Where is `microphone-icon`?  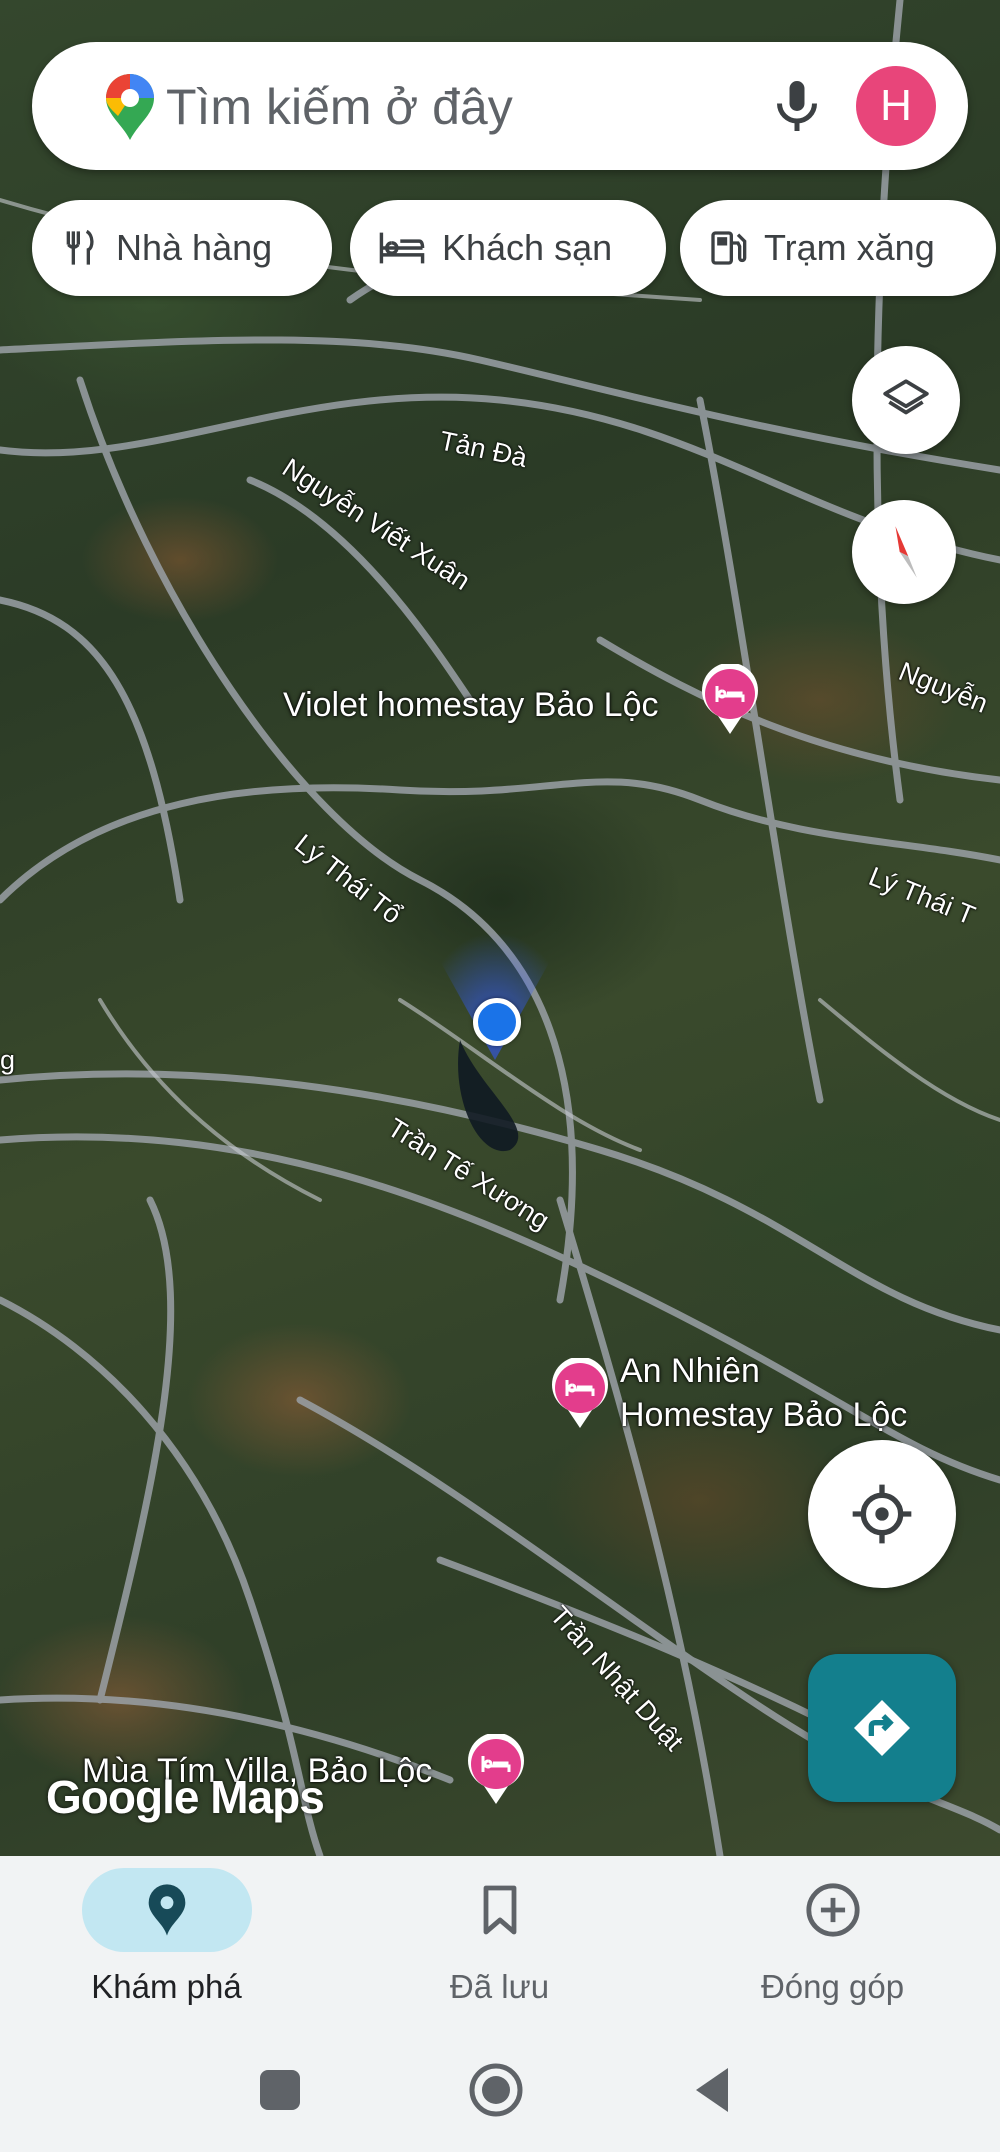
microphone-icon is located at coordinates (797, 106).